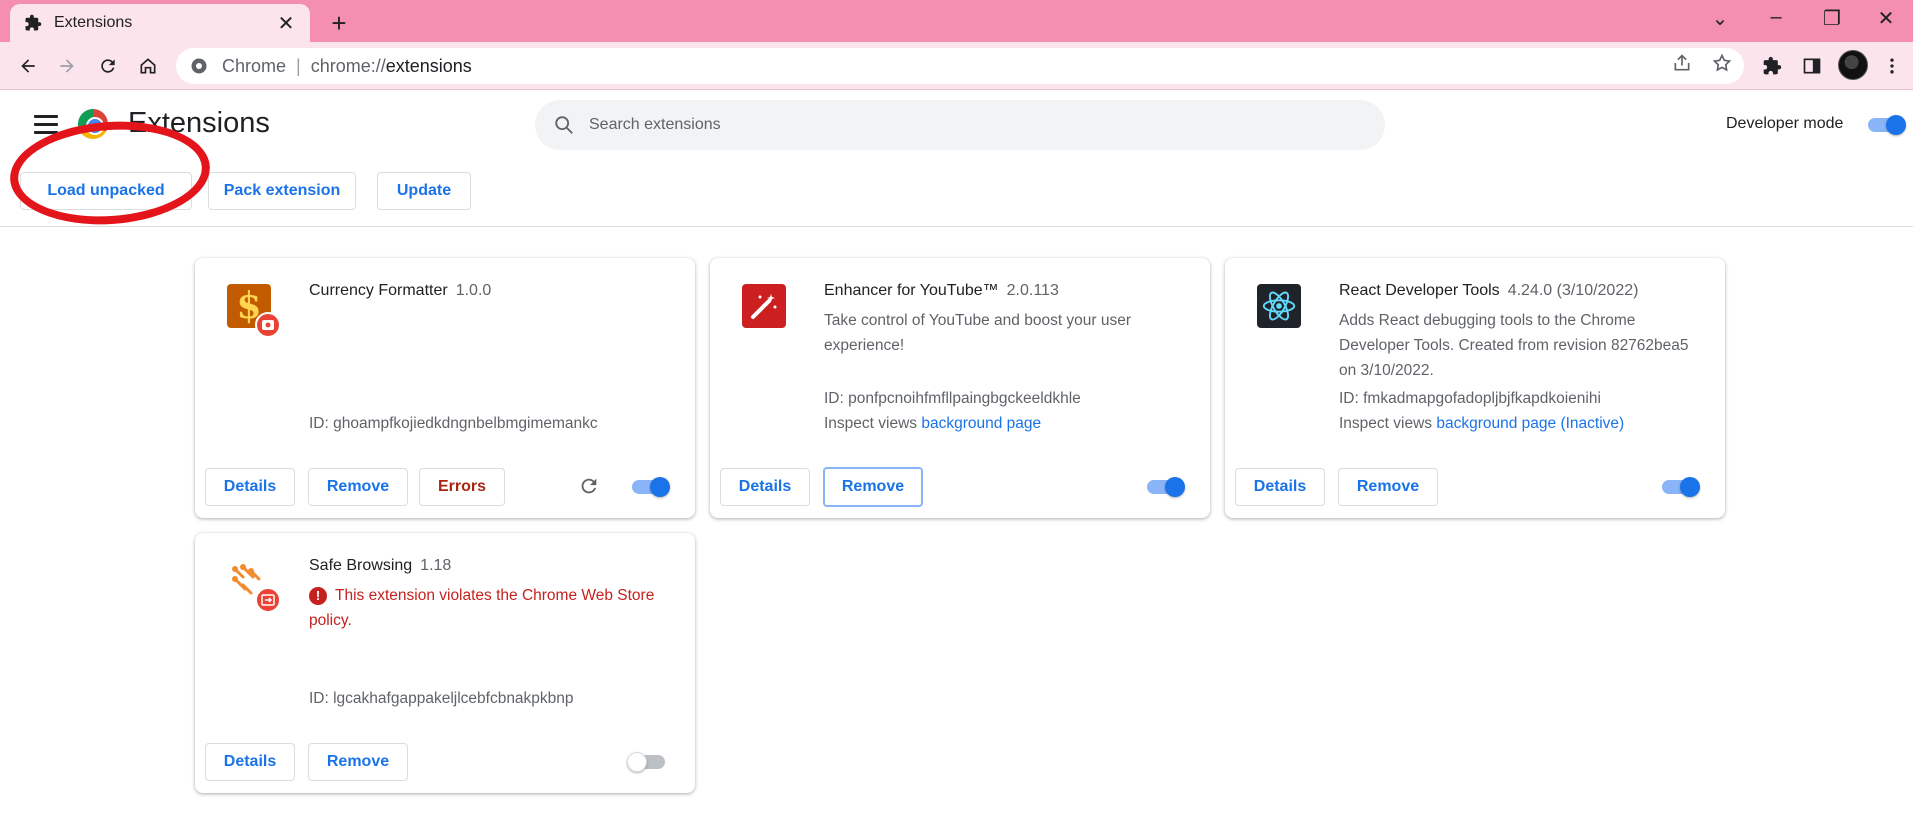 The width and height of the screenshot is (1913, 840). What do you see at coordinates (1682, 63) in the screenshot?
I see `share-icon` at bounding box center [1682, 63].